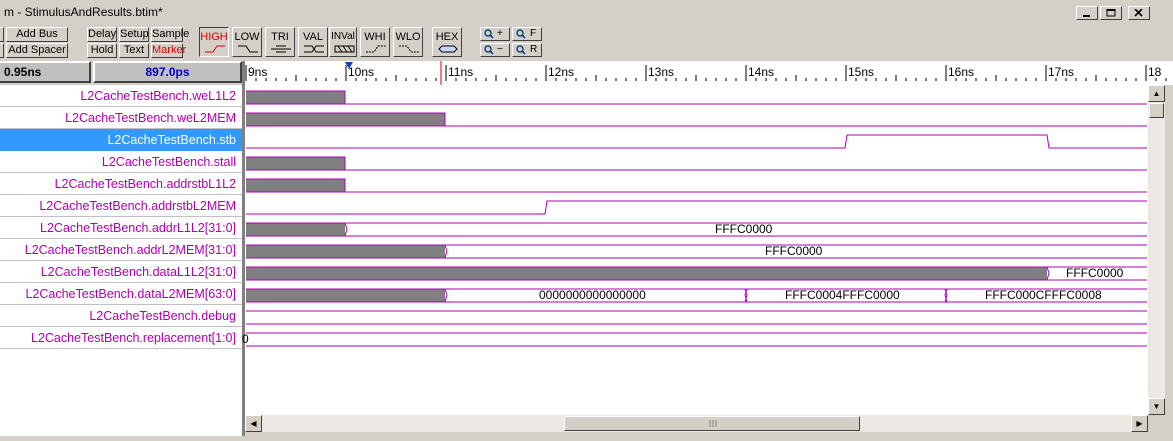  I want to click on ruler-label: 9ns, so click(258, 72).